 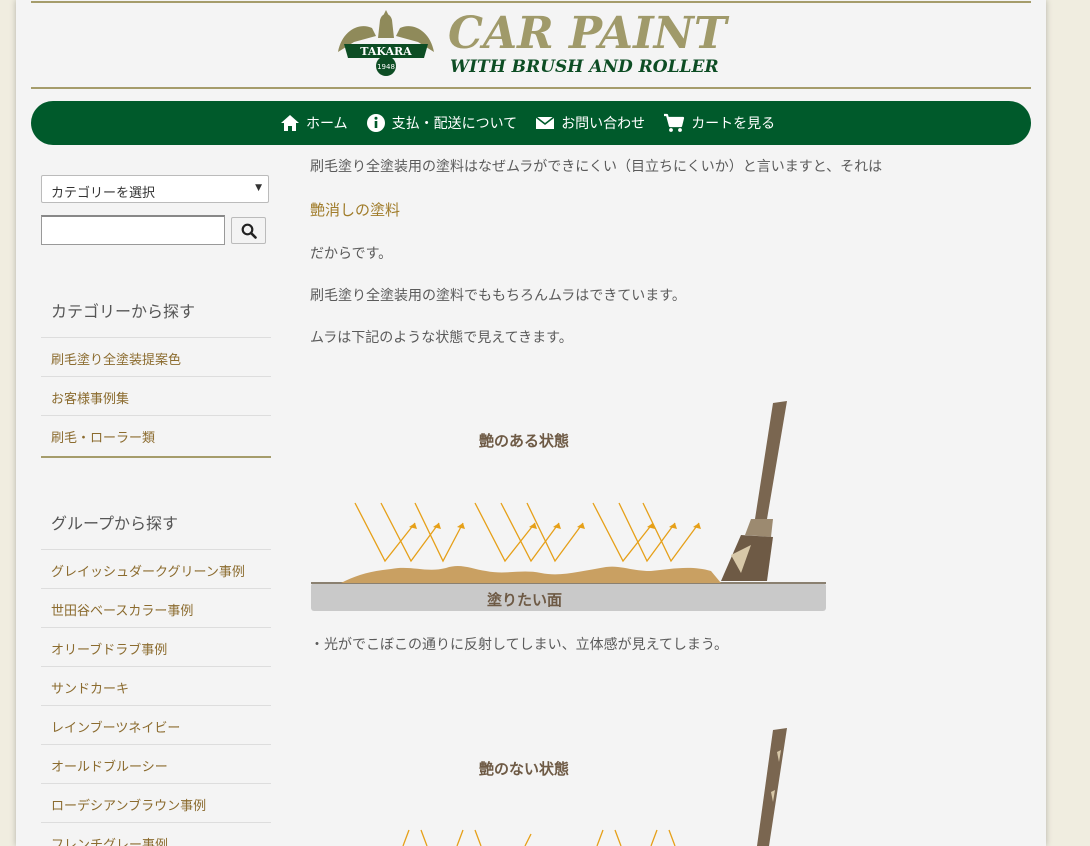 What do you see at coordinates (545, 122) in the screenshot?
I see `mail-icon` at bounding box center [545, 122].